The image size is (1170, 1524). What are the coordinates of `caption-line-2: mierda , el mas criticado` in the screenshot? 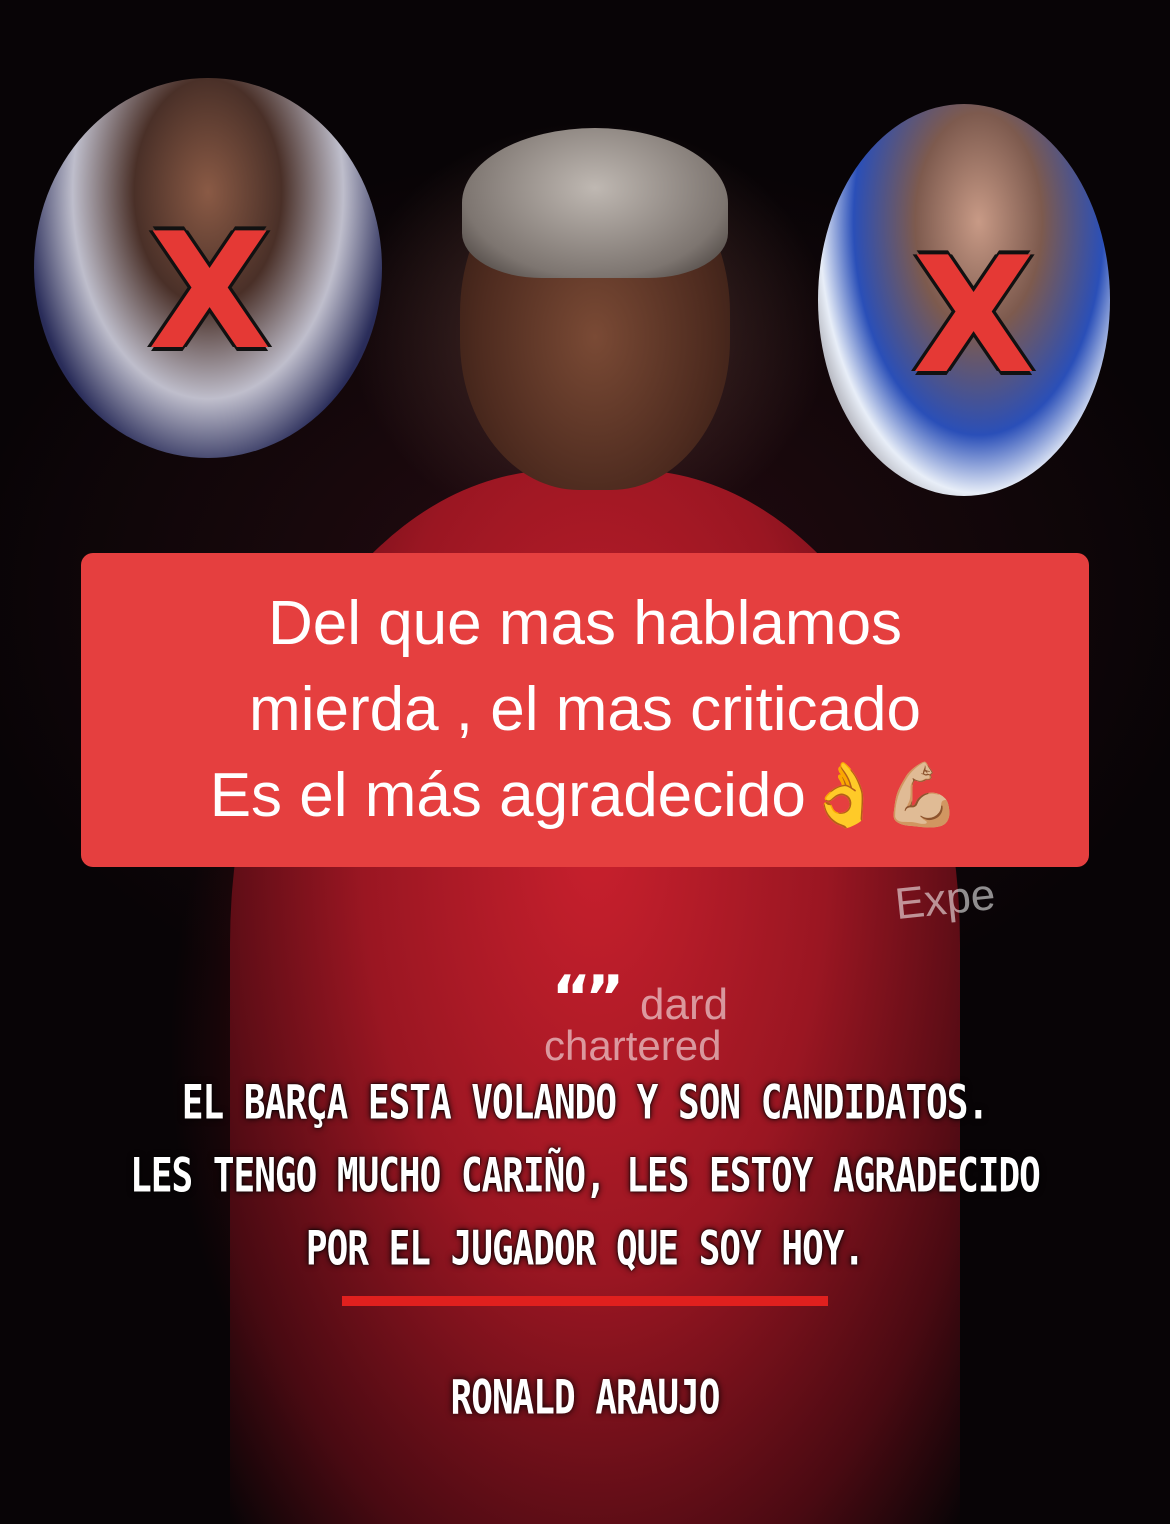 It's located at (585, 709).